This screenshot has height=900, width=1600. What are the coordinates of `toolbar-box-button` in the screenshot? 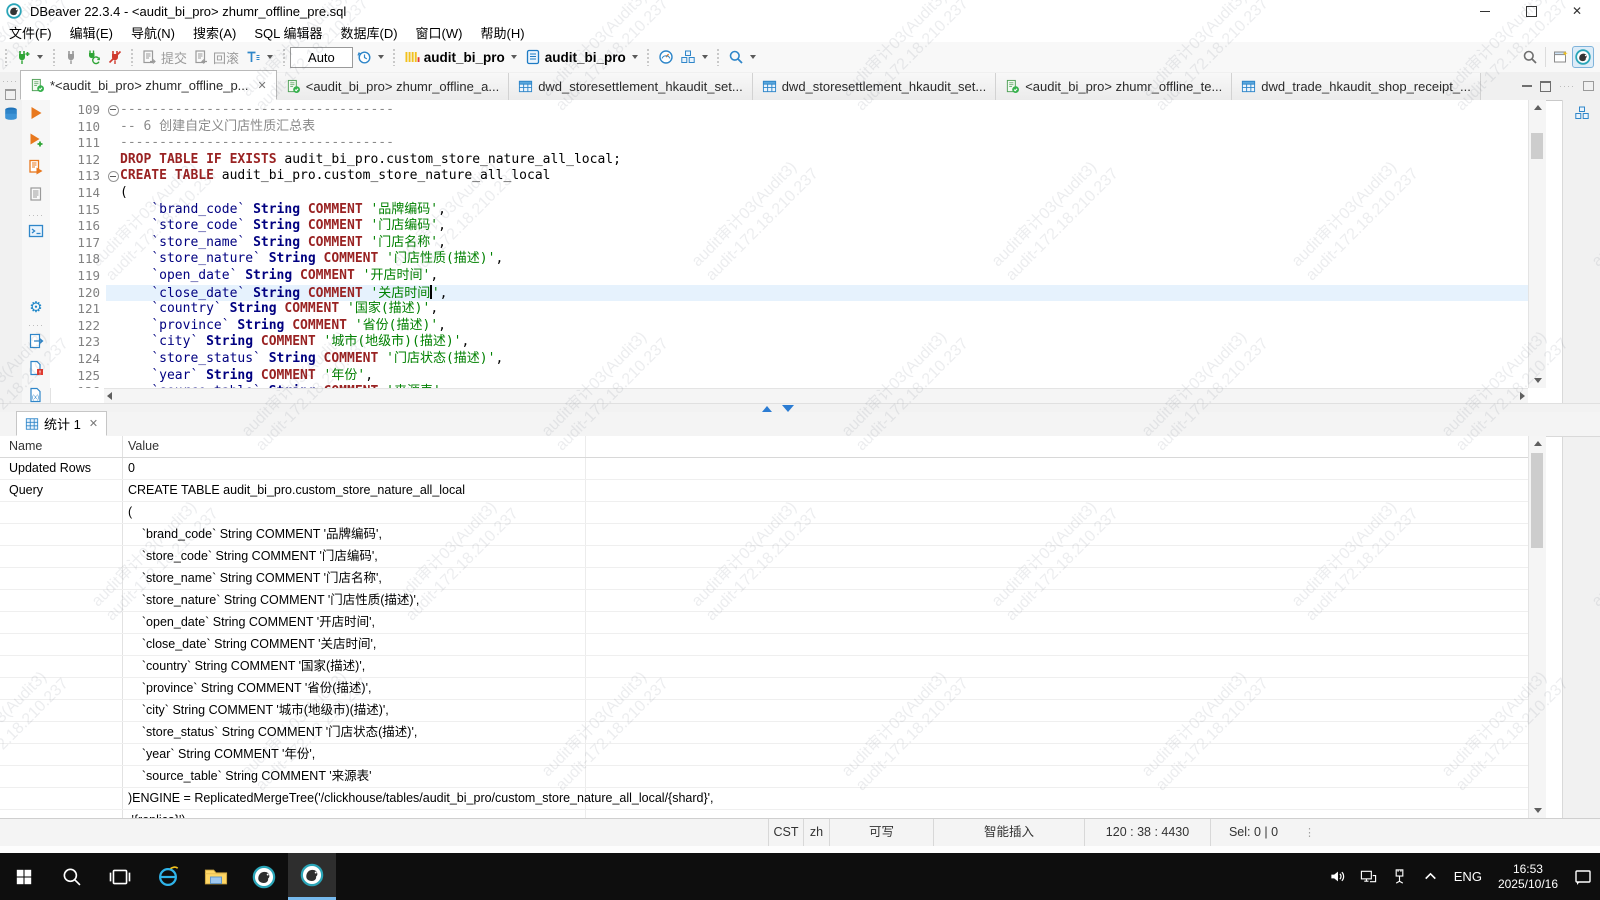 It's located at (695, 57).